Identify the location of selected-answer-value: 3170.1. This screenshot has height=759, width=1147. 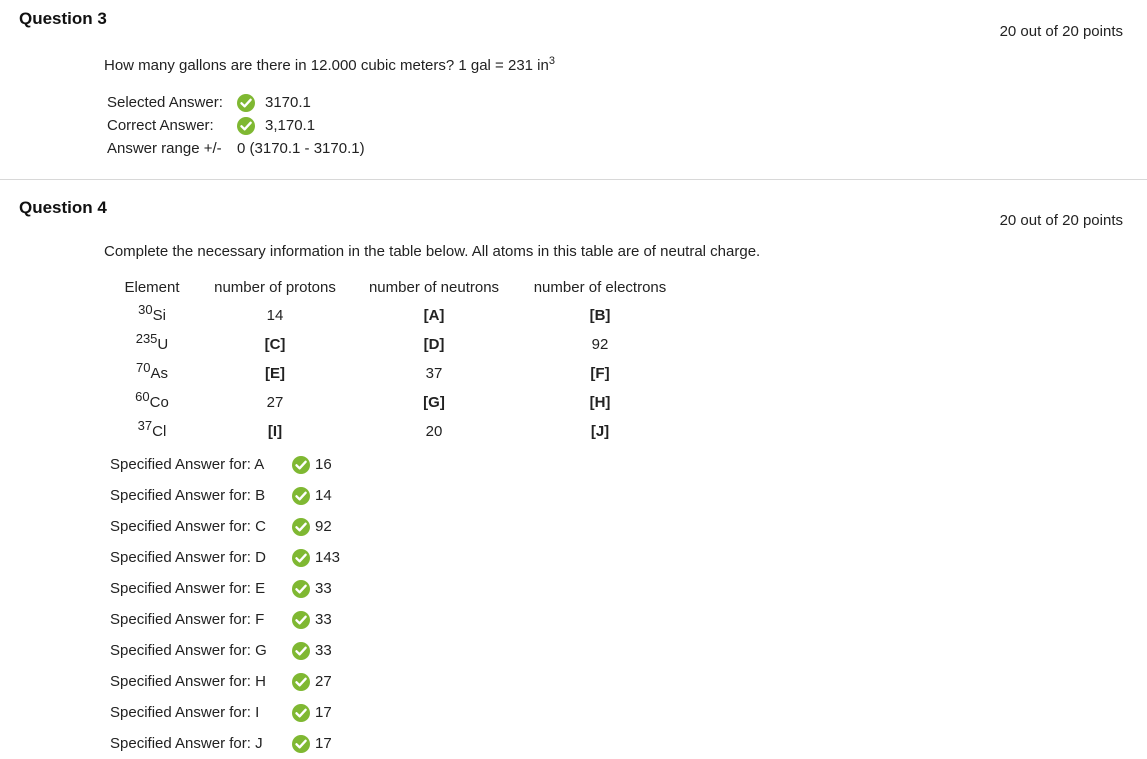
(288, 102).